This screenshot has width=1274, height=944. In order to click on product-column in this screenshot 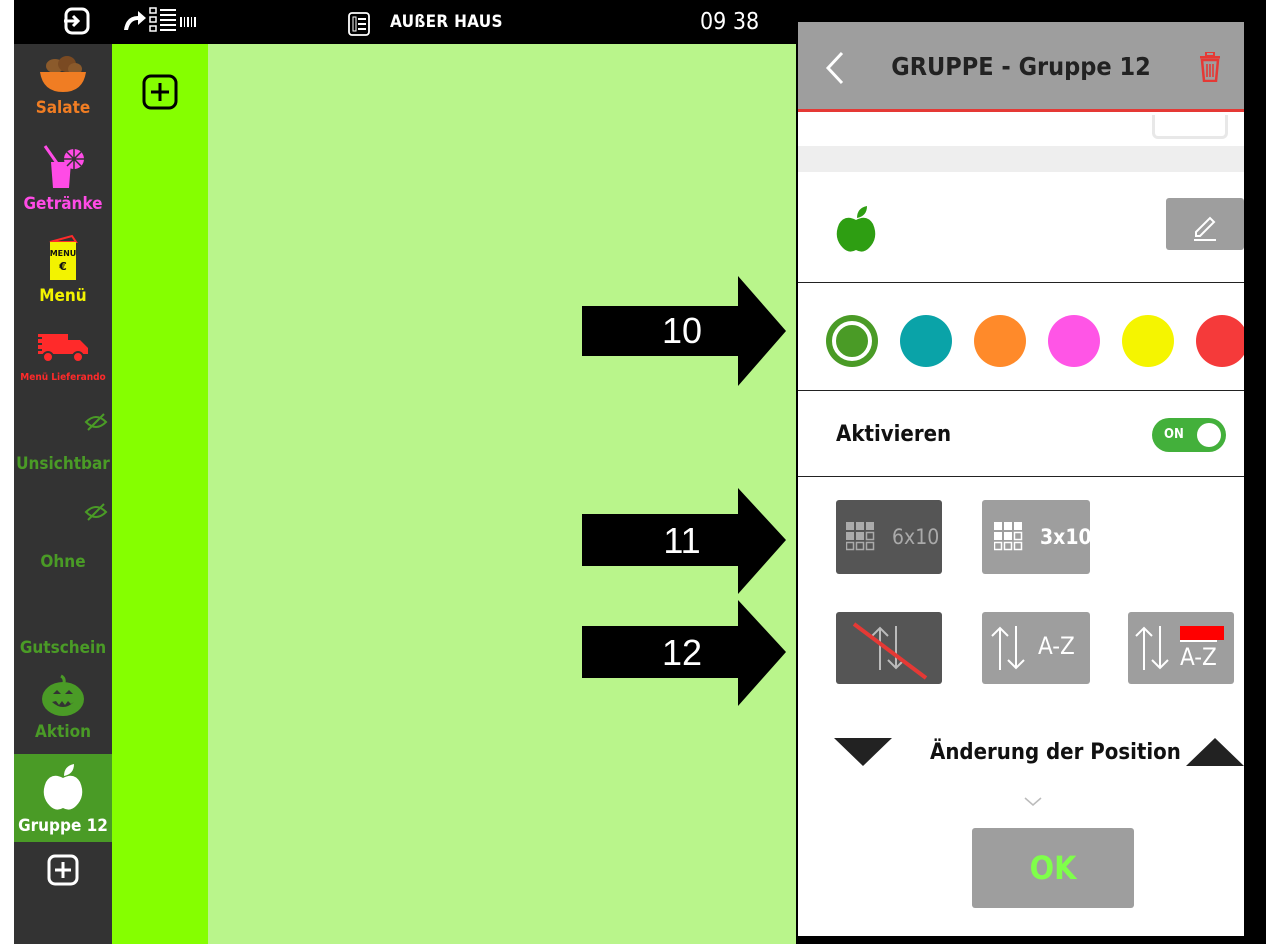, I will do `click(160, 494)`.